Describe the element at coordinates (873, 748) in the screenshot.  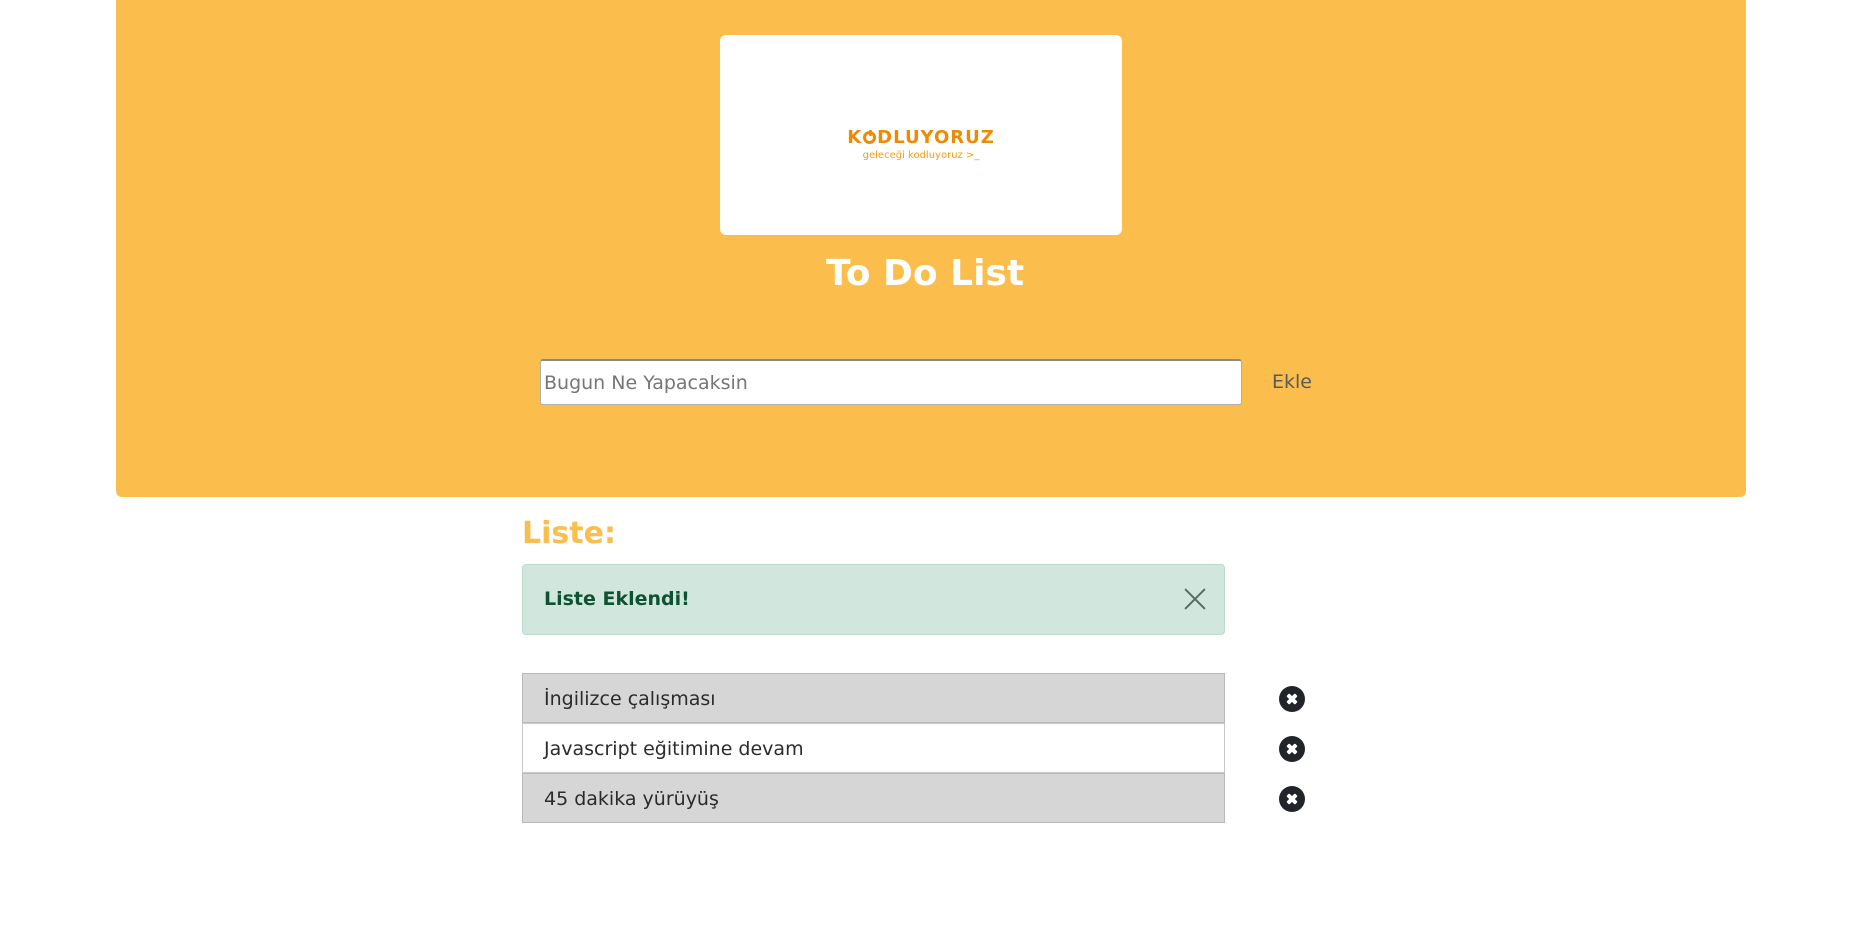
I see `list-item: Javascript eğitimine devam` at that location.